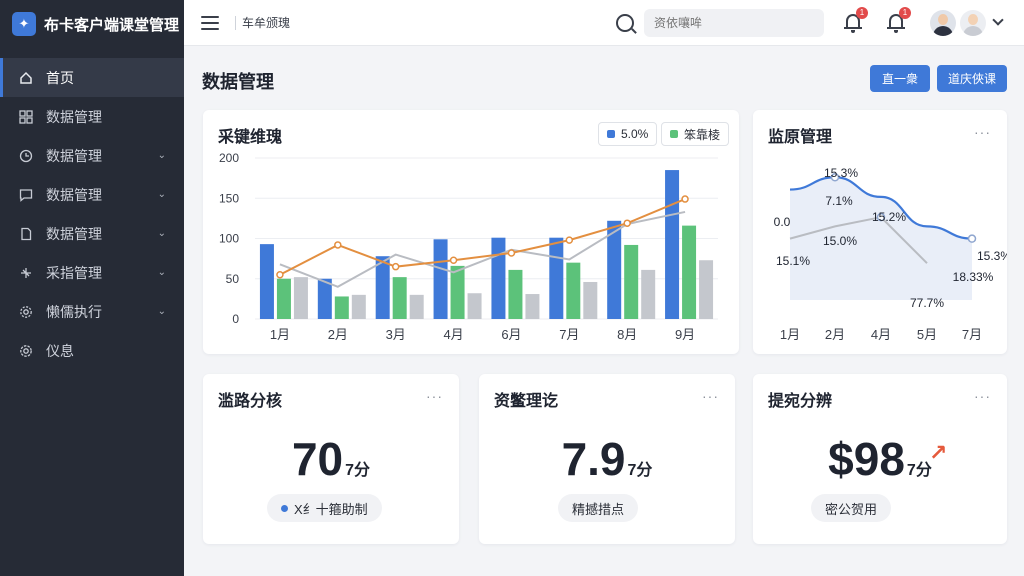 The image size is (1024, 576). Describe the element at coordinates (625, 23) in the screenshot. I see `search-icon` at that location.